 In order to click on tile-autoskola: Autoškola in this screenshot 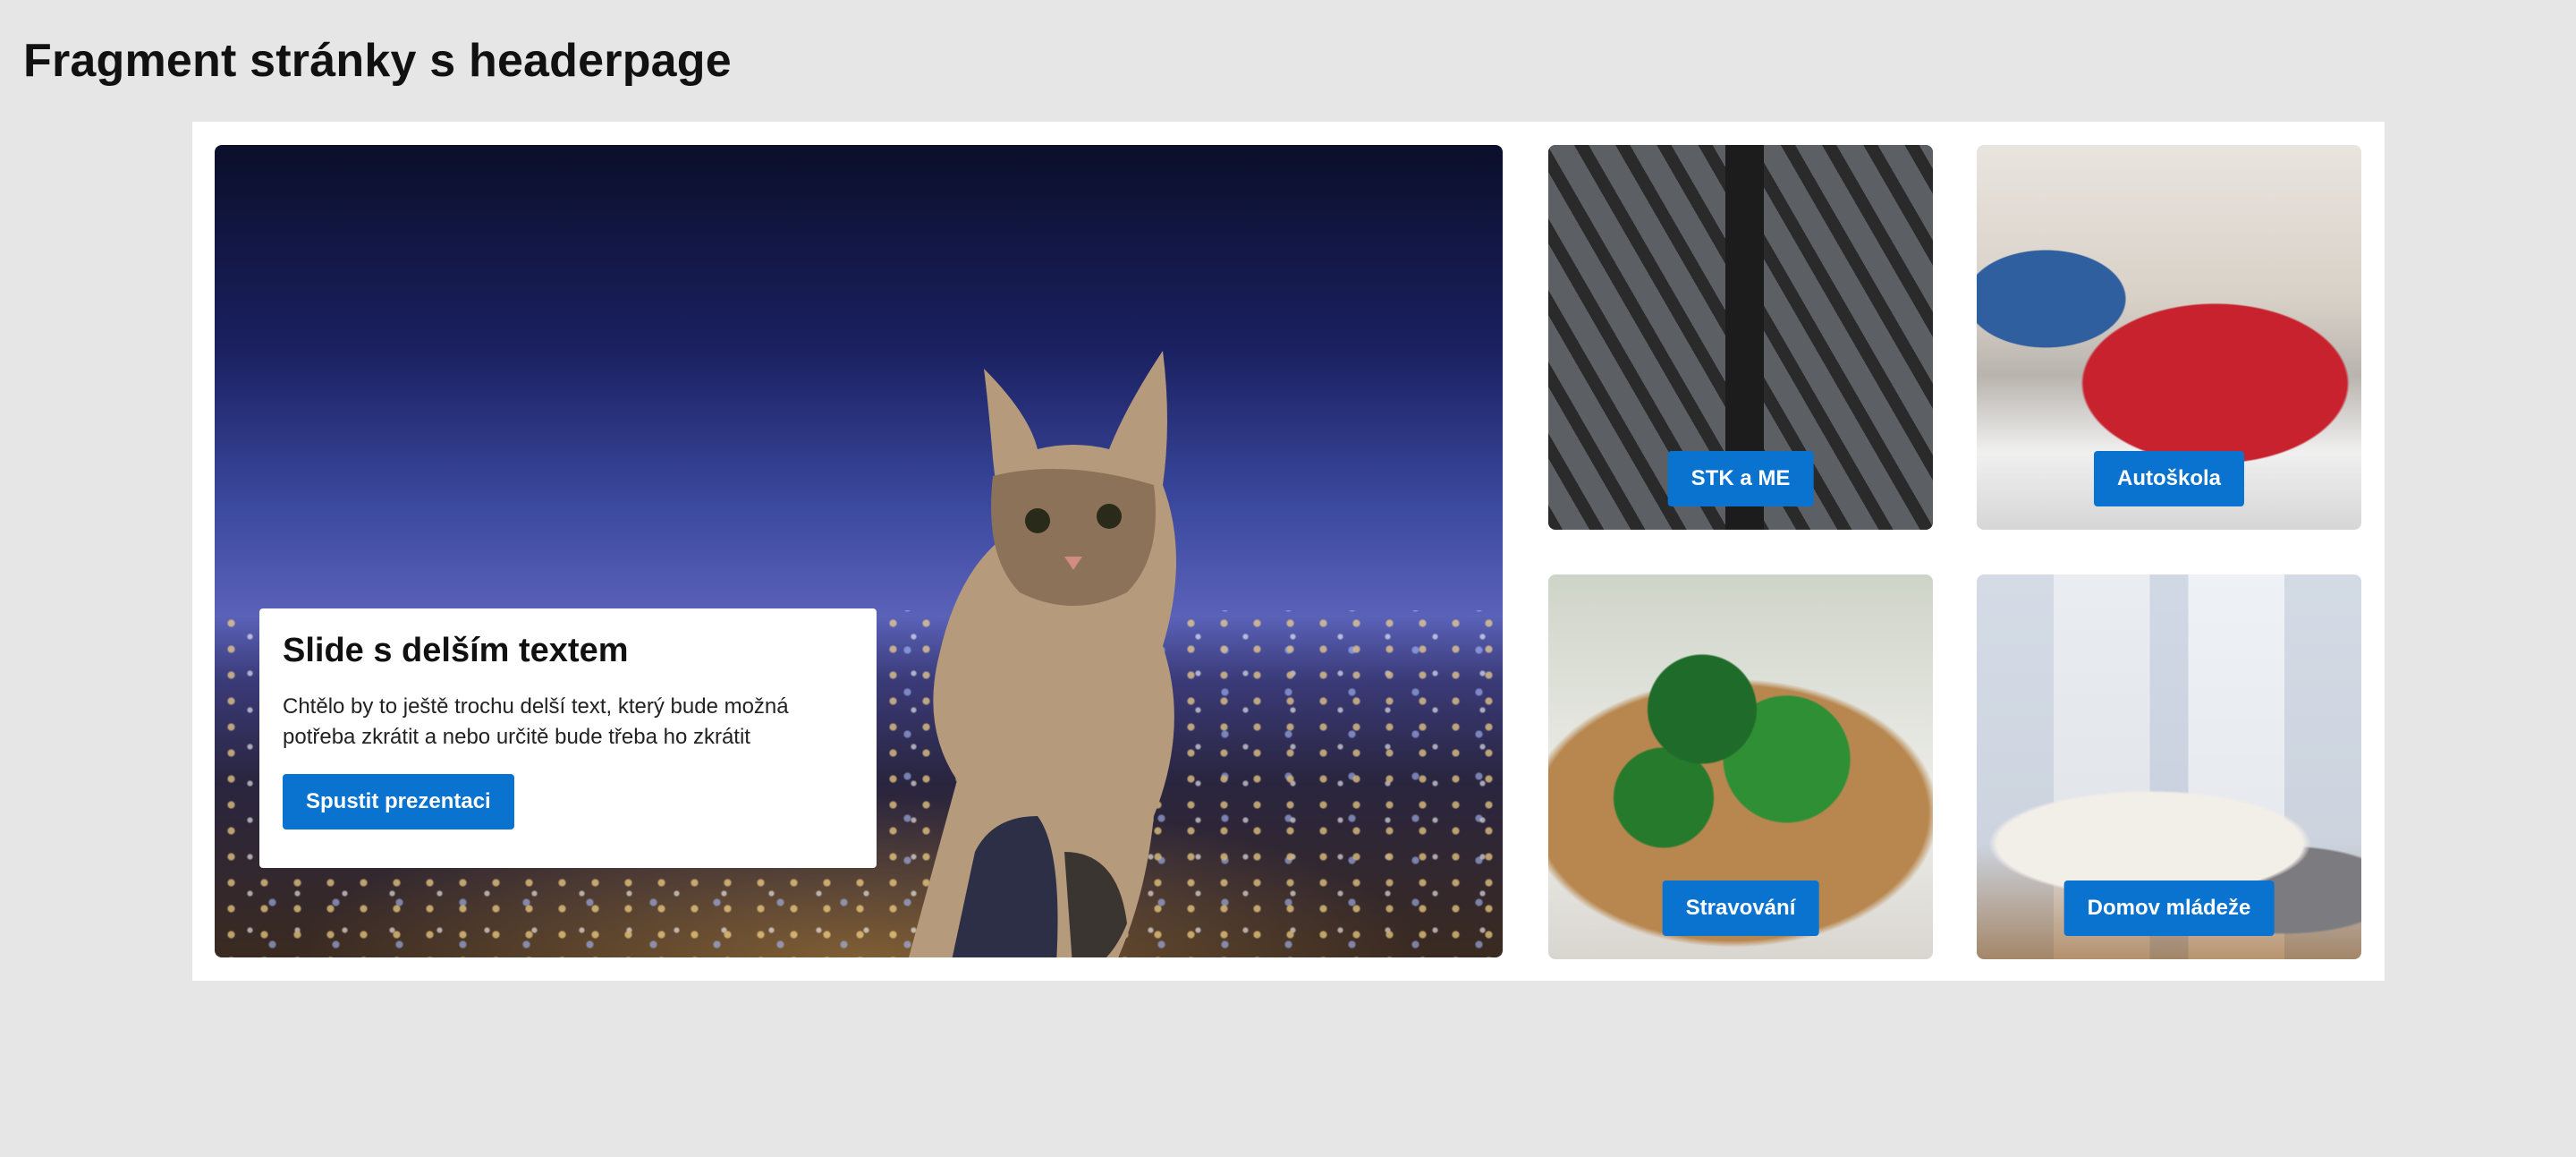, I will do `click(2169, 337)`.